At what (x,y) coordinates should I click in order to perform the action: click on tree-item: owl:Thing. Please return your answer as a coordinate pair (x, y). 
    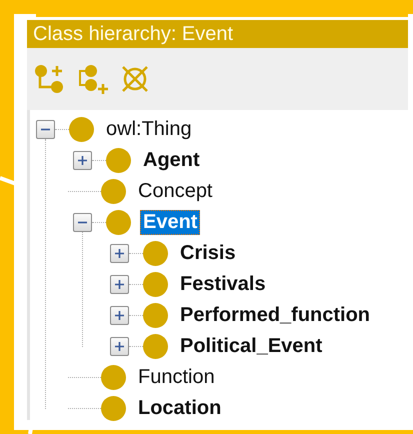
    Looking at the image, I should click on (149, 129).